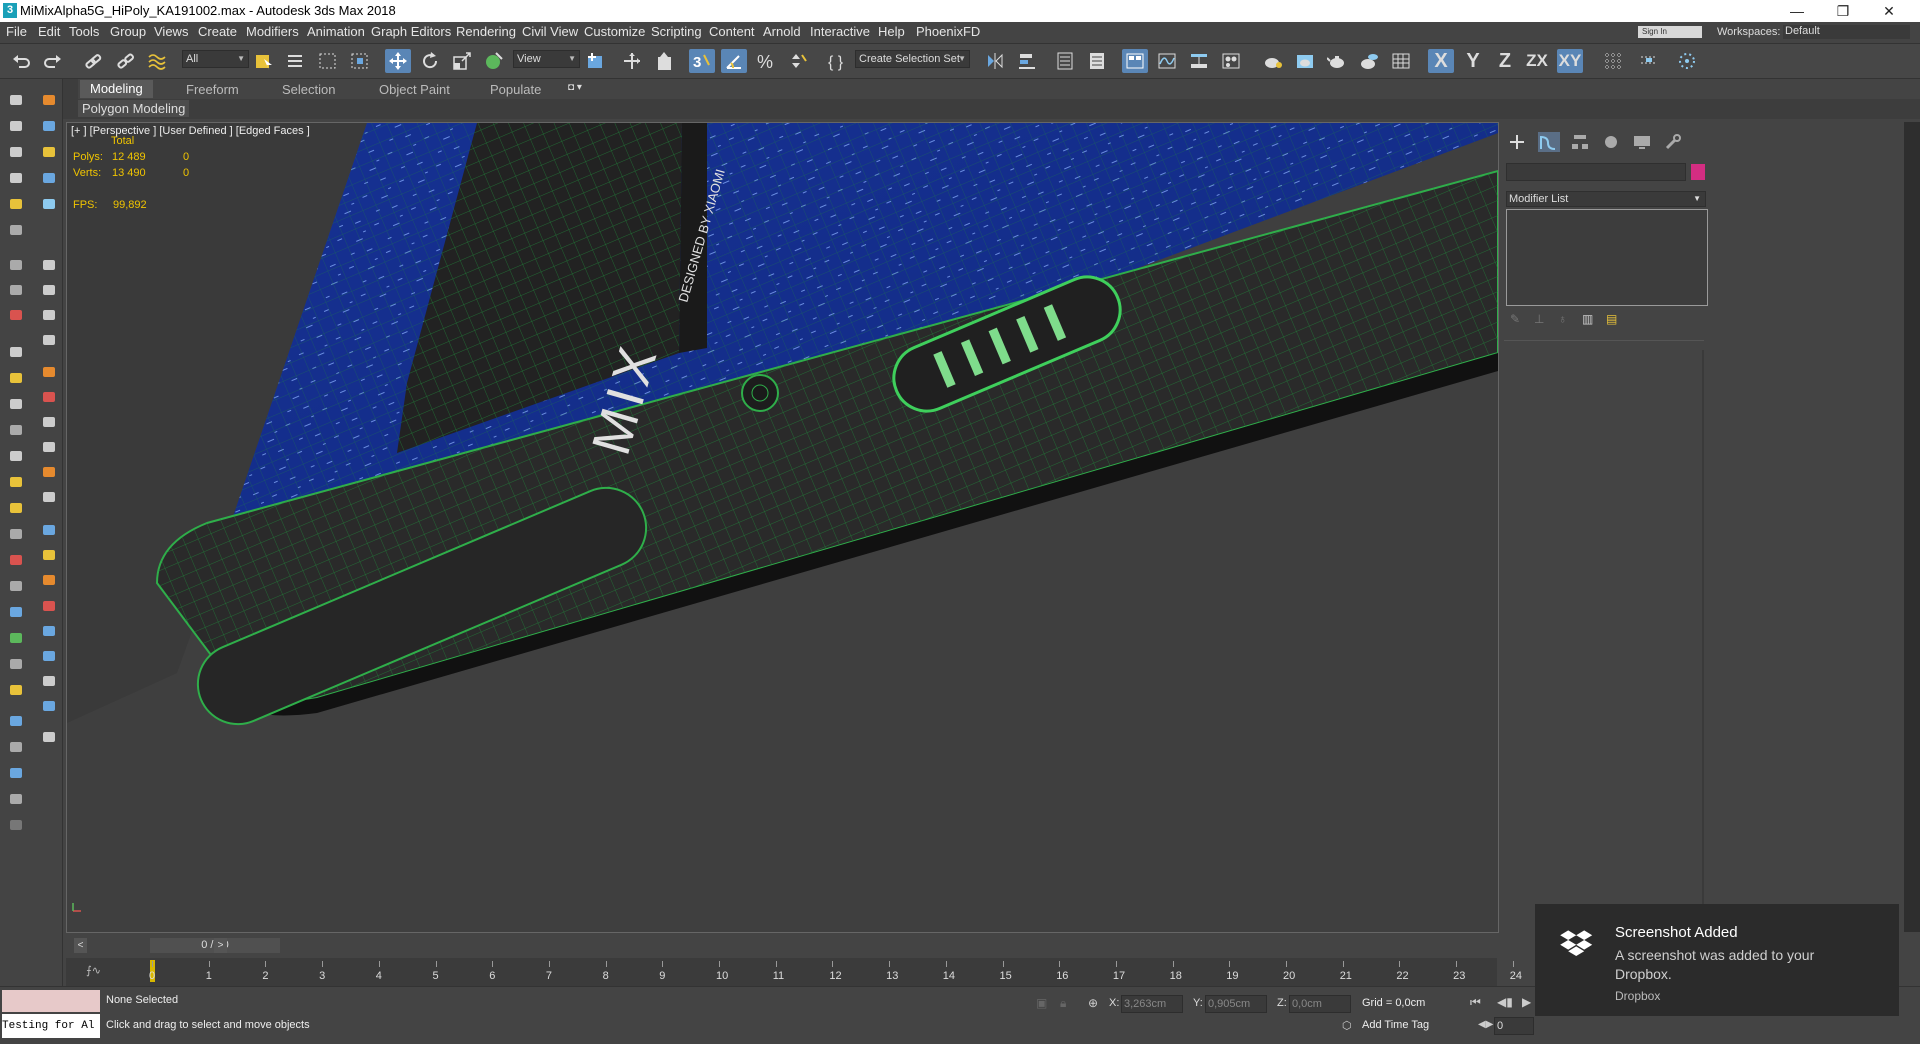  What do you see at coordinates (16, 100) in the screenshot?
I see `viewport-layout-icon` at bounding box center [16, 100].